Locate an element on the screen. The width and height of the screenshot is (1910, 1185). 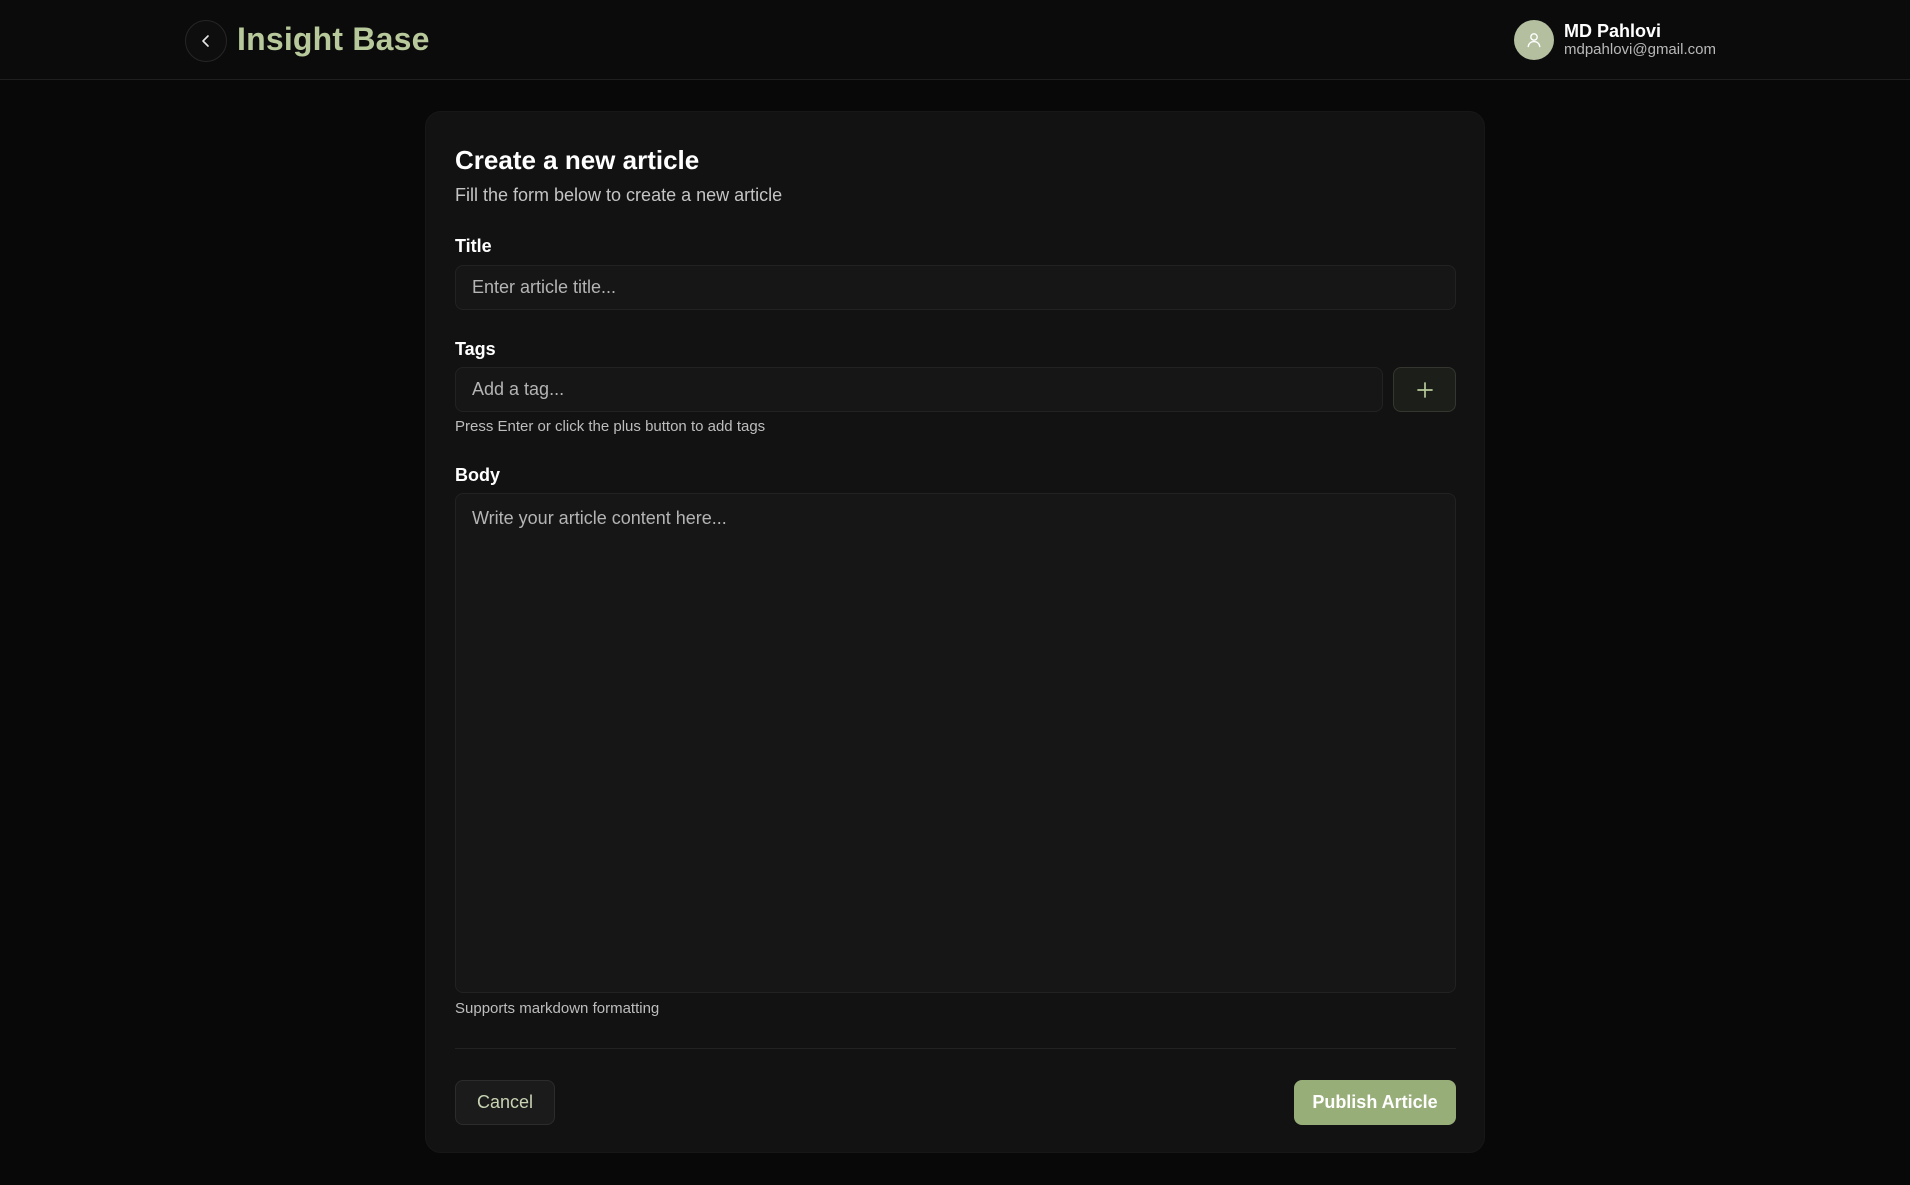
user-icon is located at coordinates (1534, 40).